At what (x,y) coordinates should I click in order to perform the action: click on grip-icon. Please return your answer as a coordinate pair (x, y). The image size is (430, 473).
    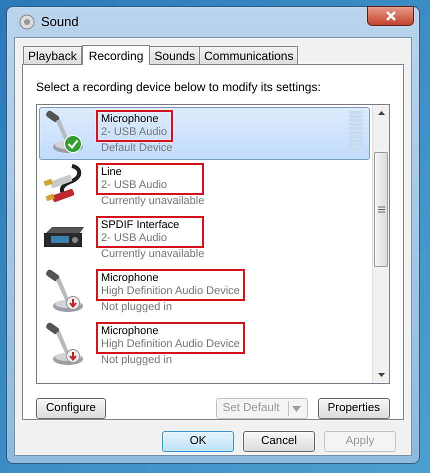
    Looking at the image, I should click on (381, 209).